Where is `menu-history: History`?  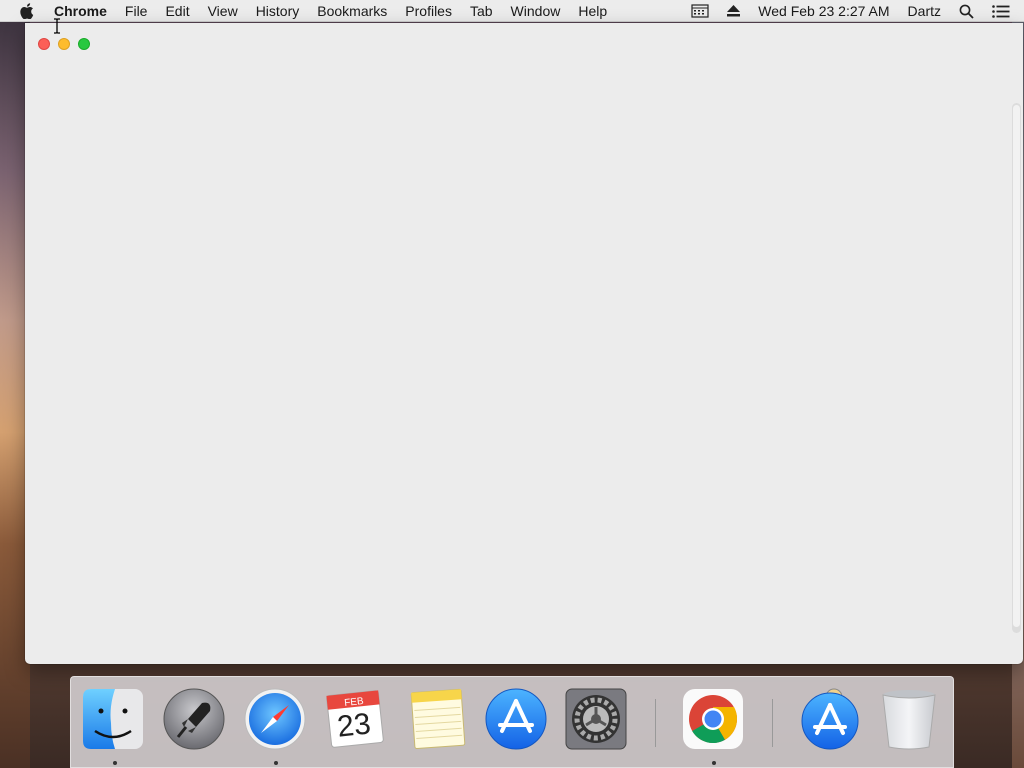 menu-history: History is located at coordinates (278, 11).